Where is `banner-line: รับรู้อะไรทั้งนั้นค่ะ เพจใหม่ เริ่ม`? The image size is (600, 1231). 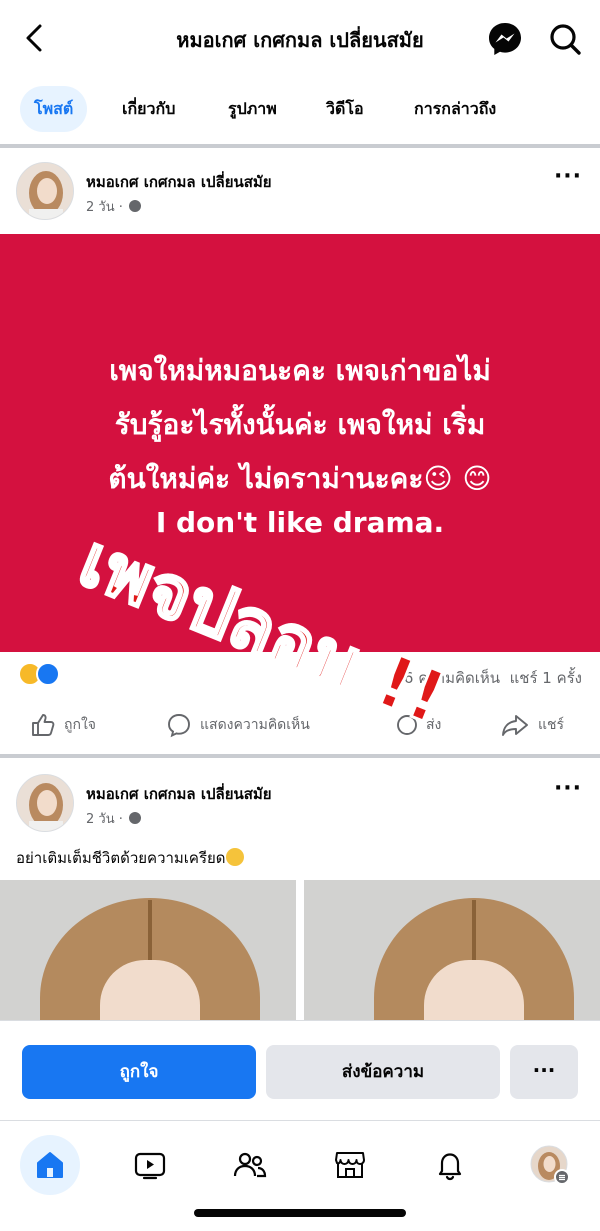
banner-line: รับรู้อะไรทั้งนั้นค่ะ เพจใหม่ เริ่ม is located at coordinates (300, 424).